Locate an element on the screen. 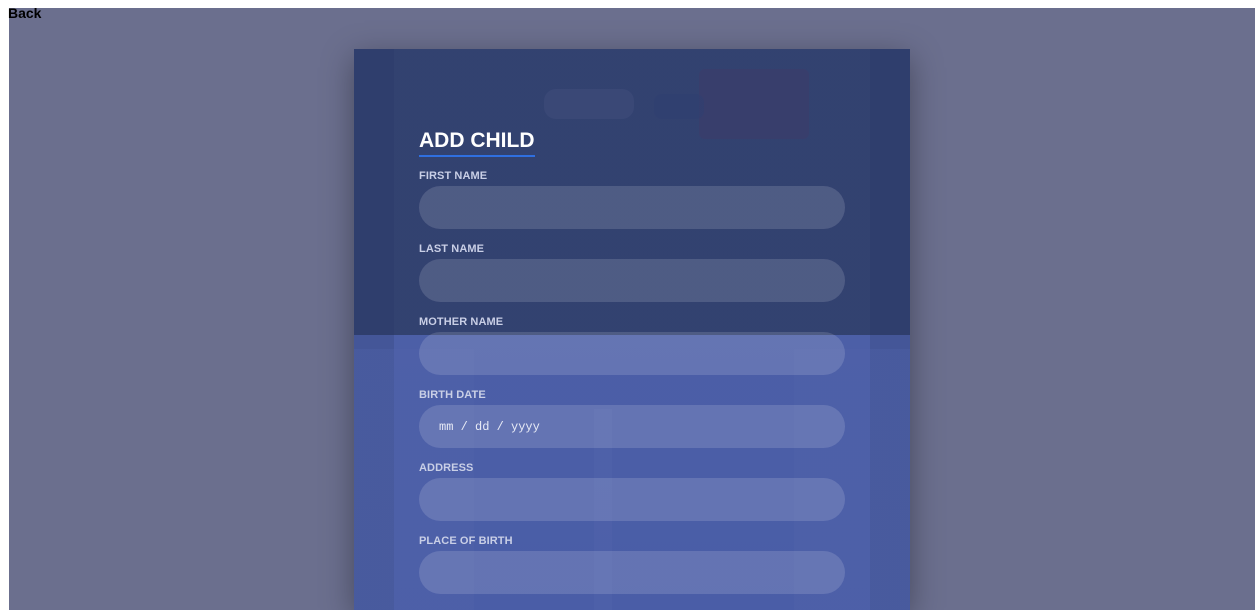 The image size is (1255, 610). first-name-input is located at coordinates (632, 207).